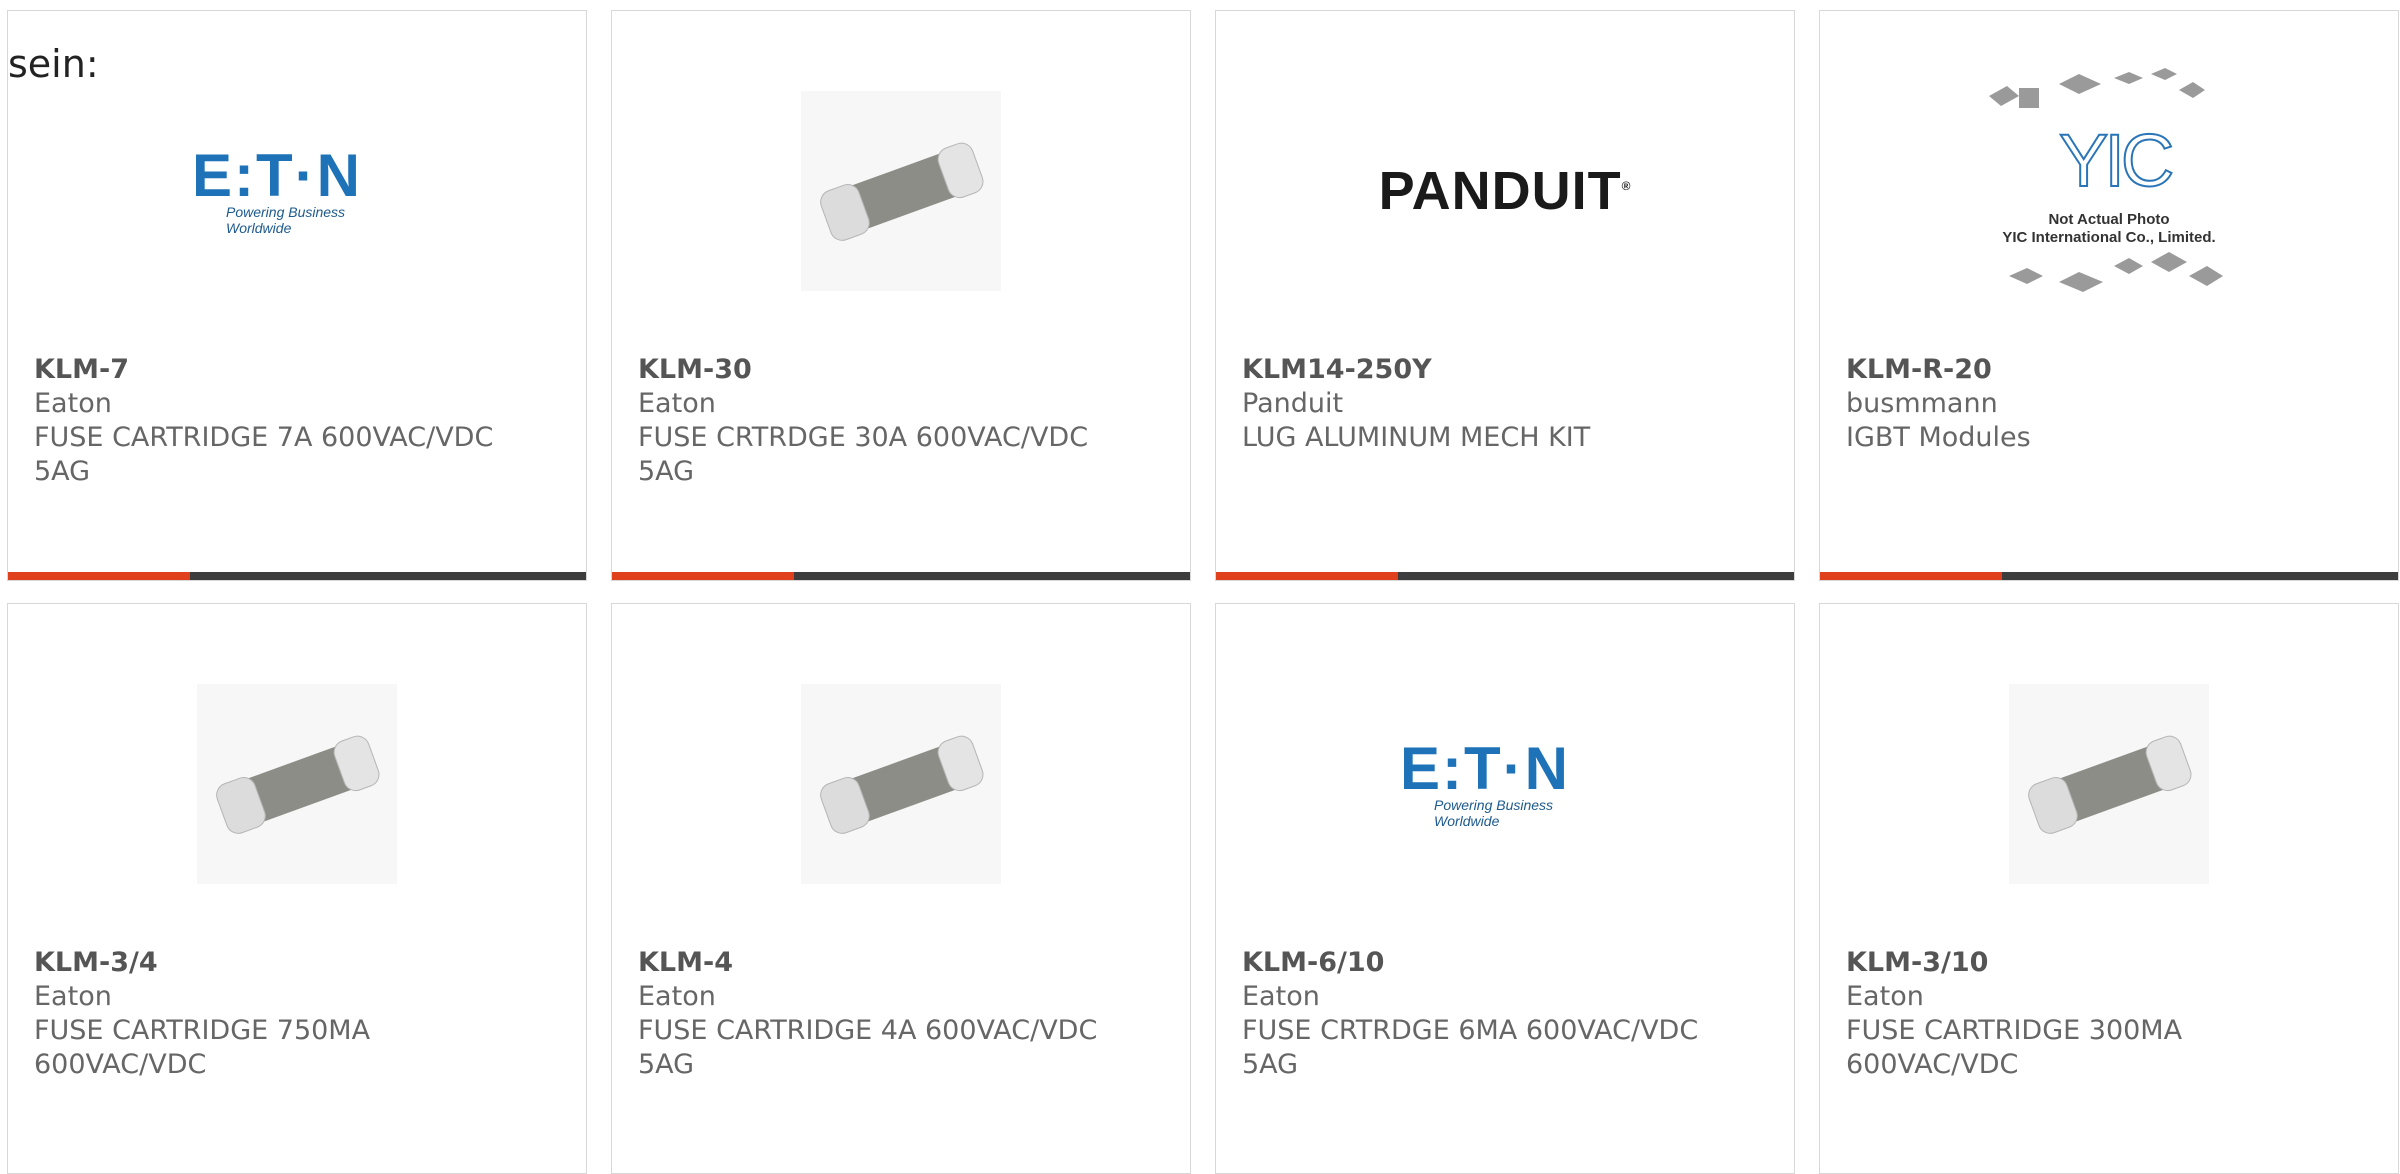 Image resolution: width=2400 pixels, height=1174 pixels. I want to click on manufacturer: Panduit, so click(1293, 403).